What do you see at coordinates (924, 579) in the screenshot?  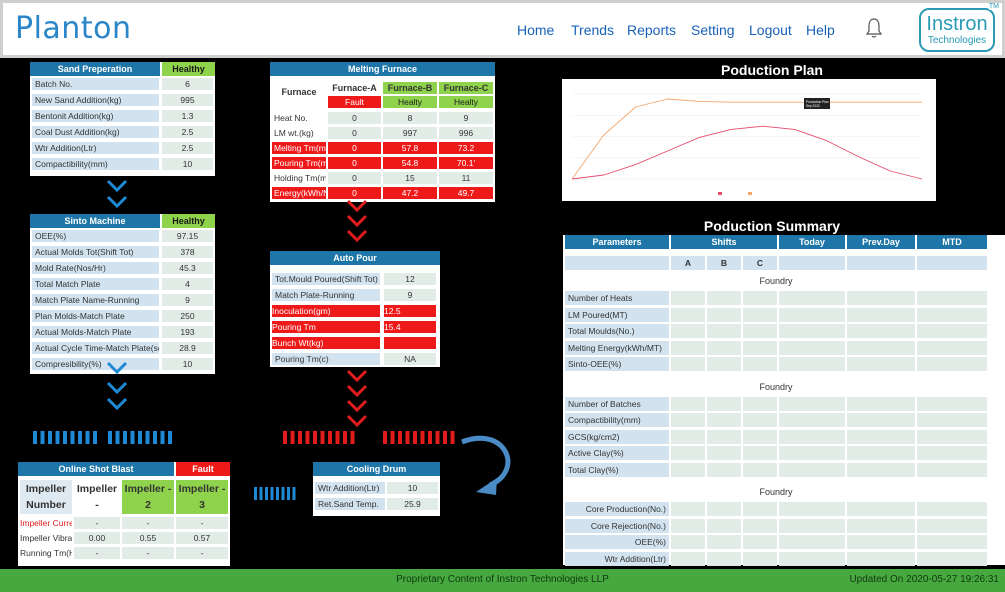 I see `footer-updated: Updated On 2020-05-27 19:26:31` at bounding box center [924, 579].